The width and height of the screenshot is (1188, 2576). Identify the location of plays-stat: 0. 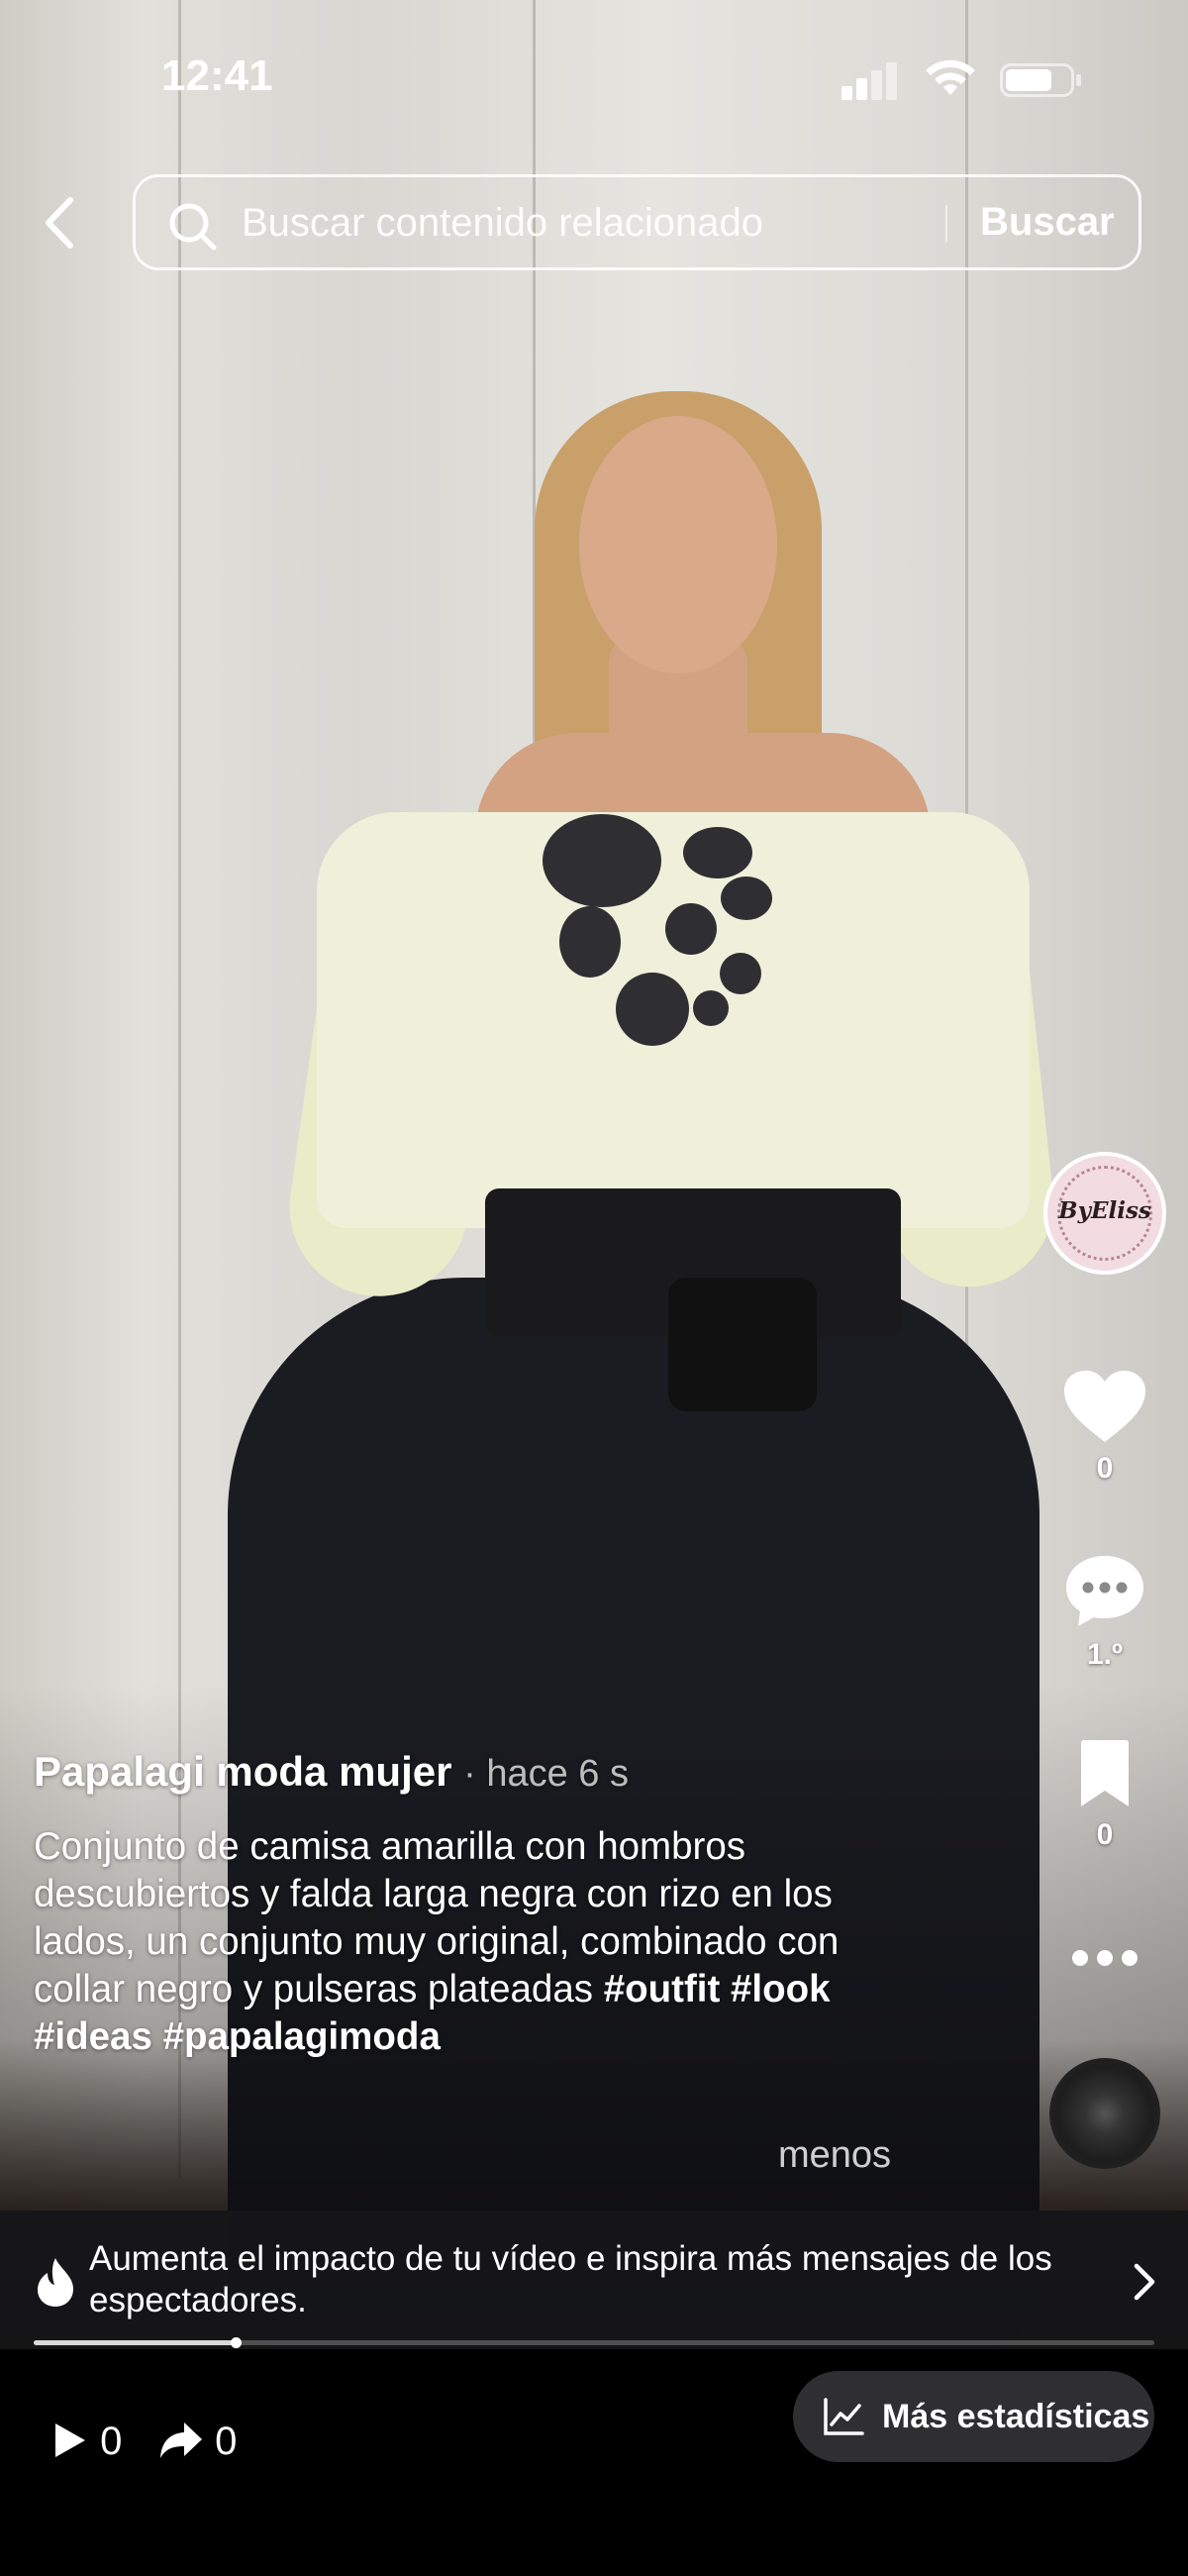
(86, 2441).